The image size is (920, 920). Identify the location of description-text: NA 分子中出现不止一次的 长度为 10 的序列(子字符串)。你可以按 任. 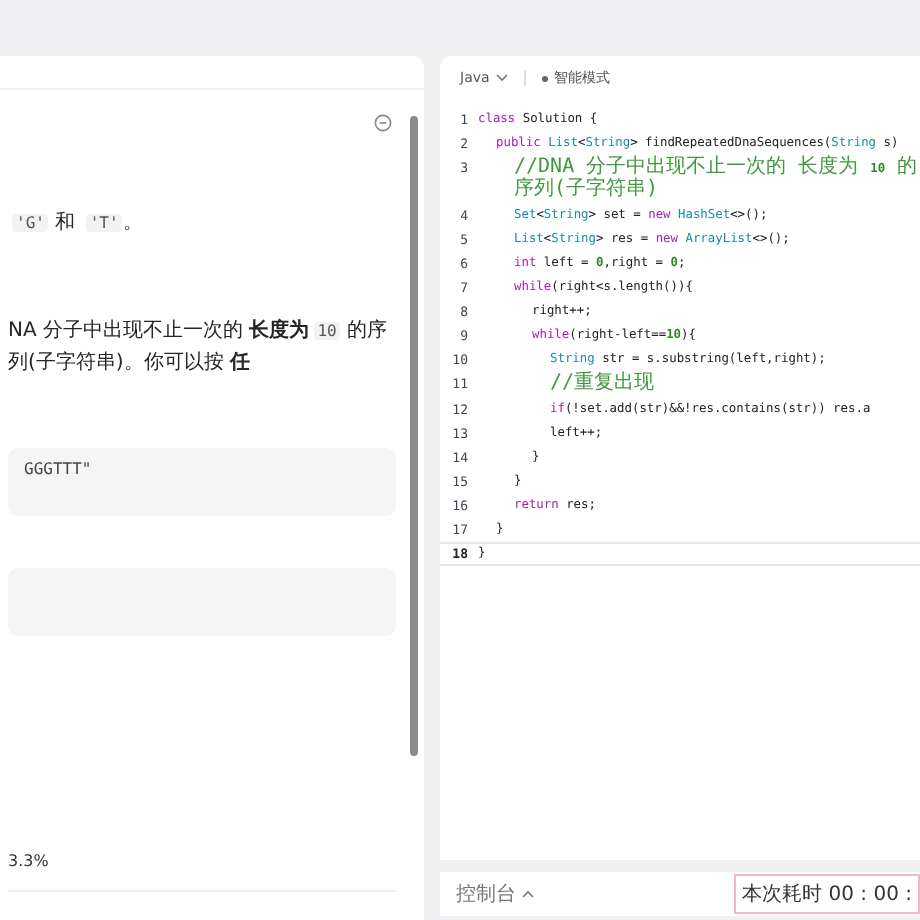
(199, 347).